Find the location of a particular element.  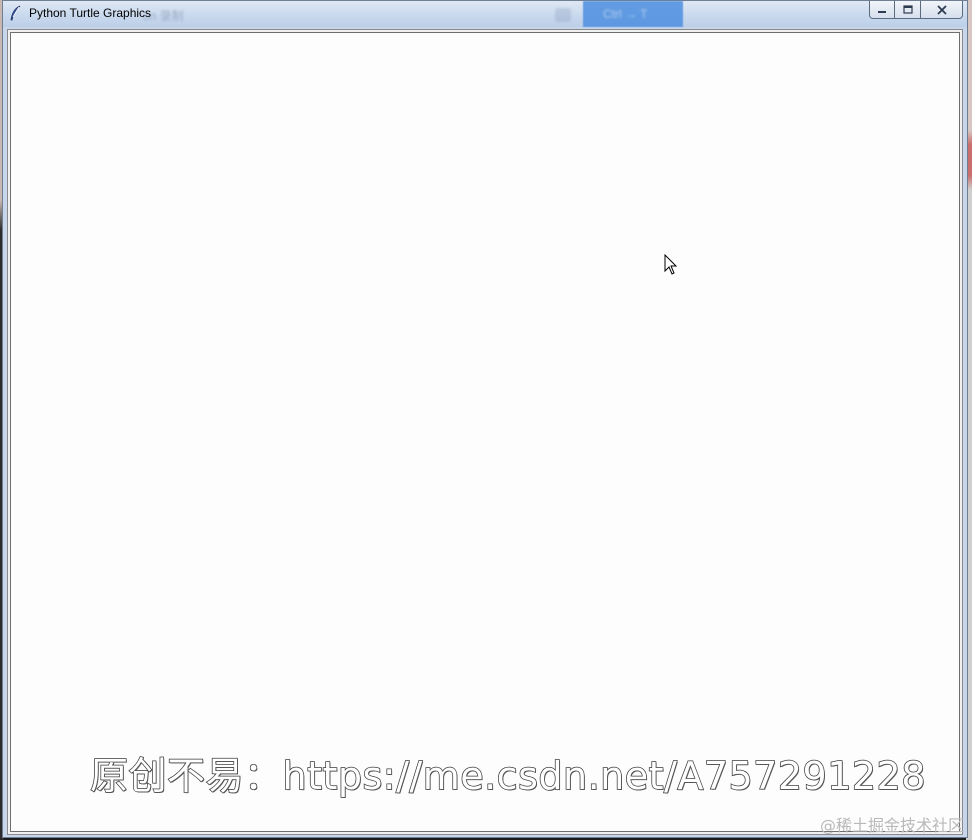

title-bar: on 录制 Ctrl → T Python Turtle Graphics is located at coordinates (485, 14).